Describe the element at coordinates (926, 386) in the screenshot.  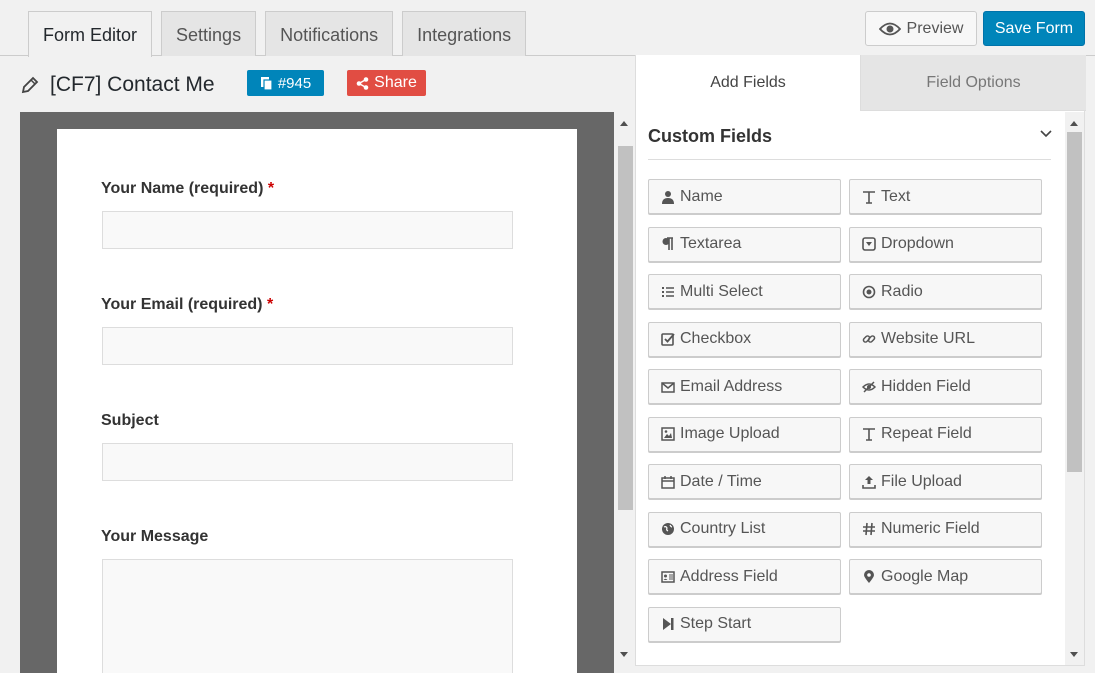
I see `field-button-label: Hidden Field` at that location.